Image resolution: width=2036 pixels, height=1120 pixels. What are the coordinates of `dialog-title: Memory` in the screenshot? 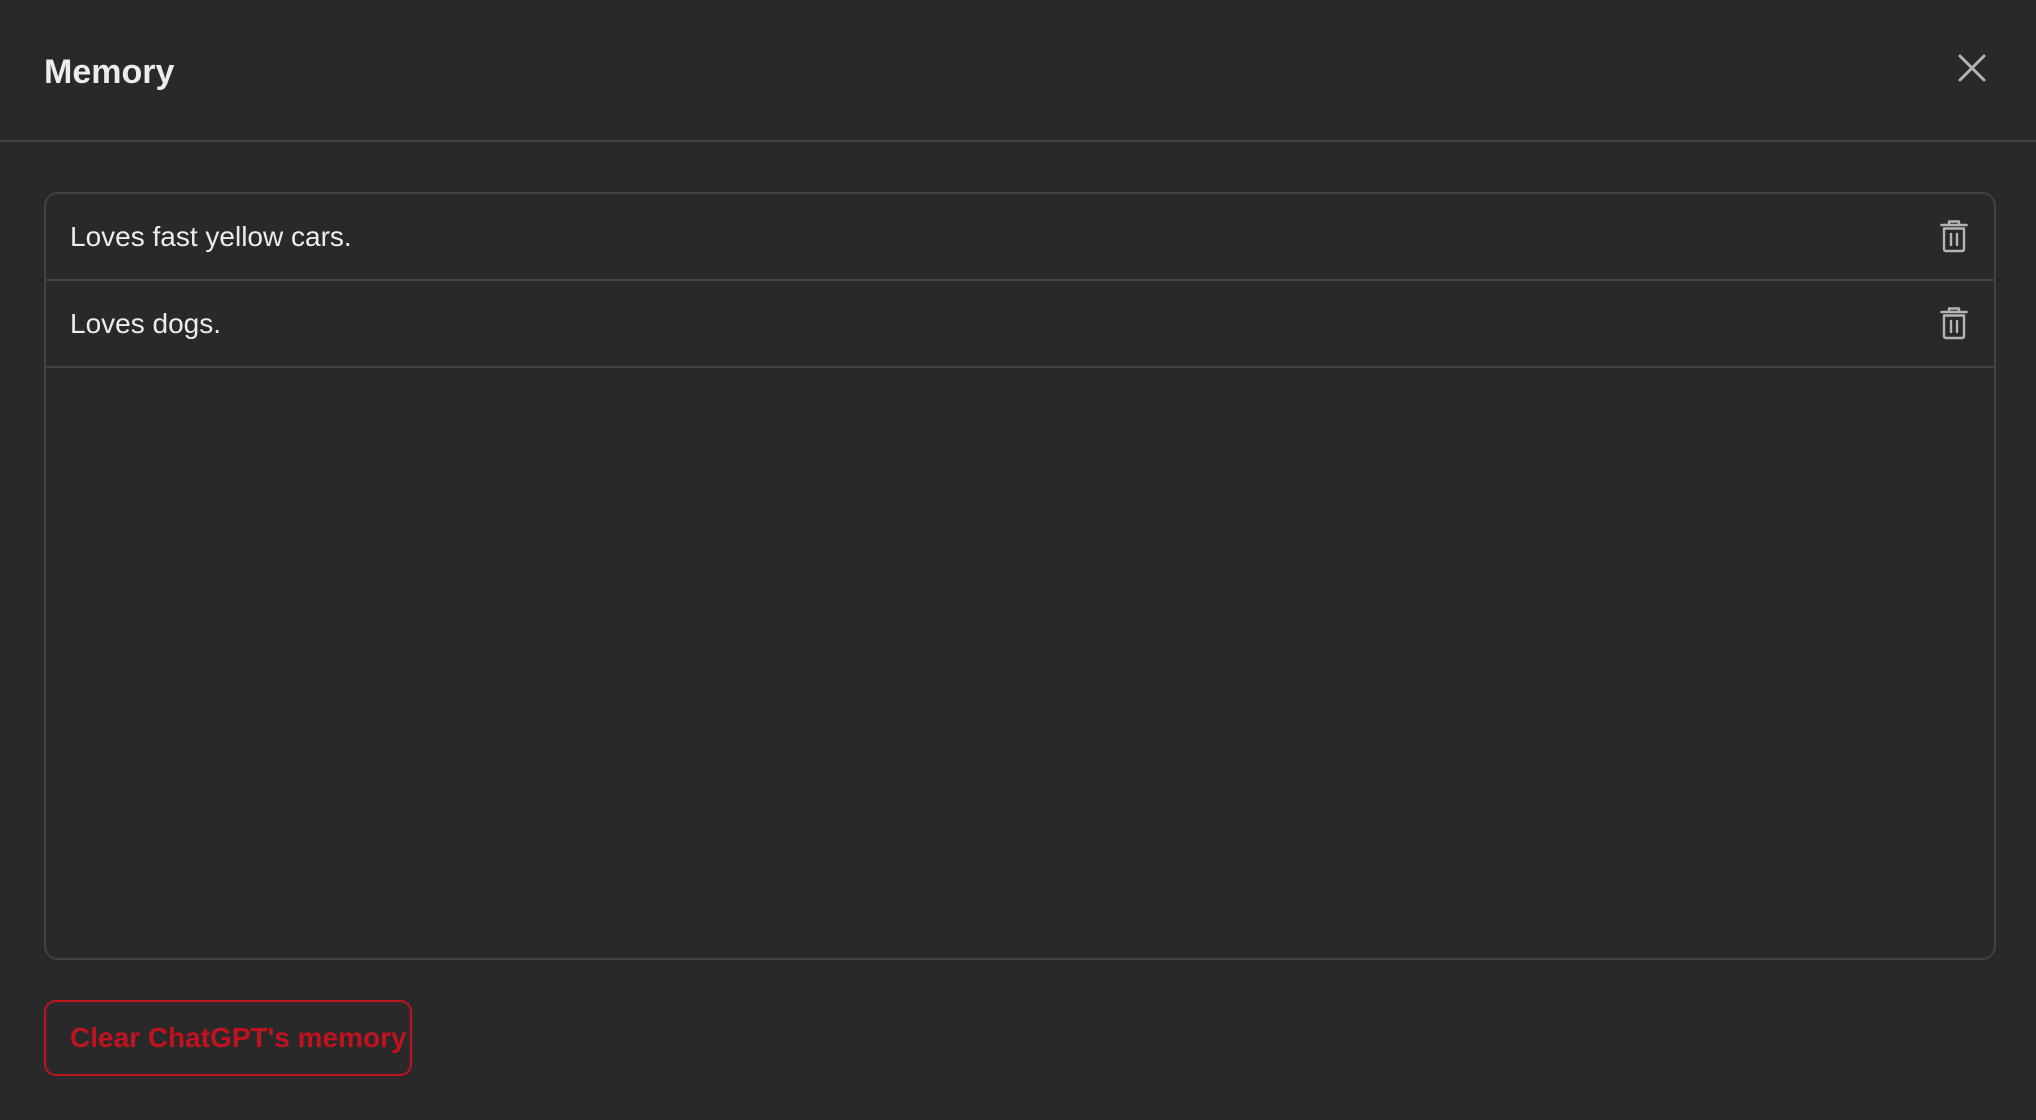 It's located at (109, 72).